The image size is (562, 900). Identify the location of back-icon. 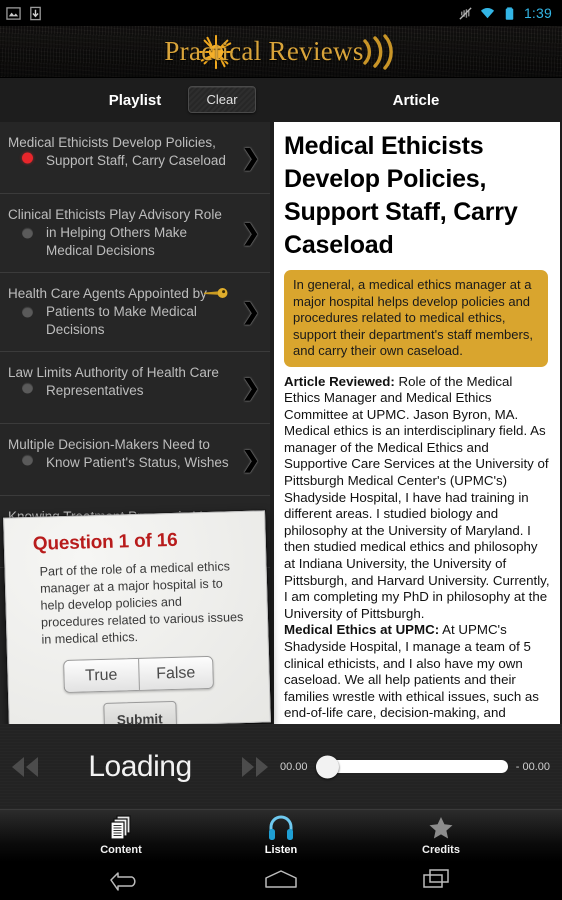
(123, 881).